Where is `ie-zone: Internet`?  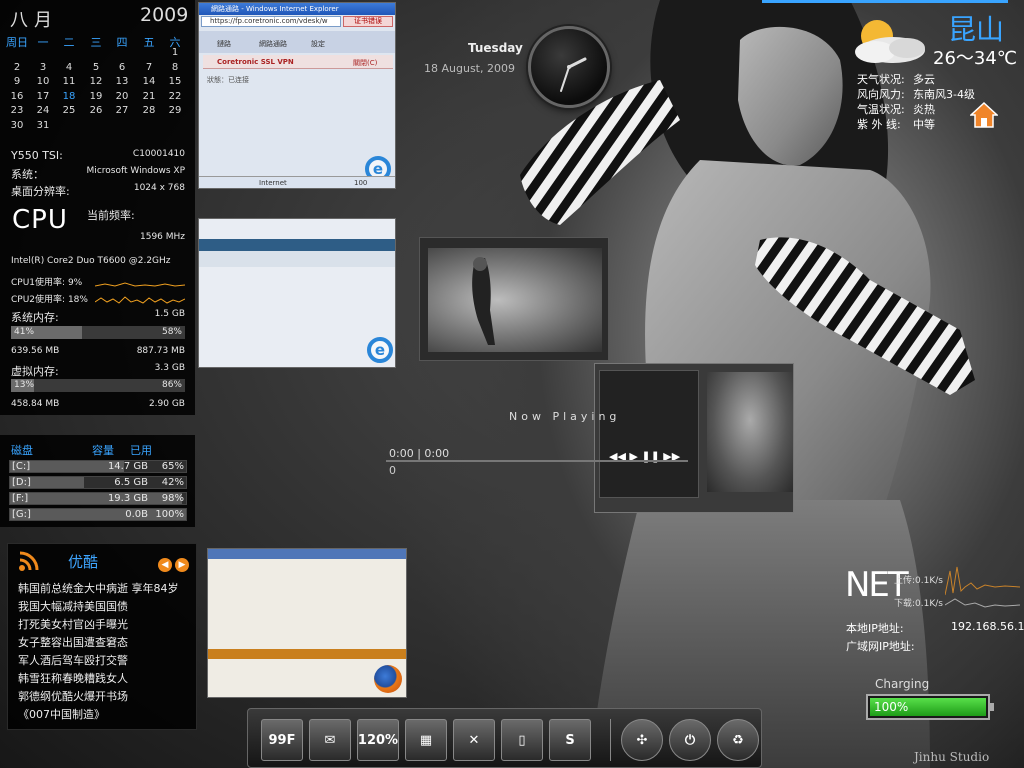
ie-zone: Internet is located at coordinates (273, 183).